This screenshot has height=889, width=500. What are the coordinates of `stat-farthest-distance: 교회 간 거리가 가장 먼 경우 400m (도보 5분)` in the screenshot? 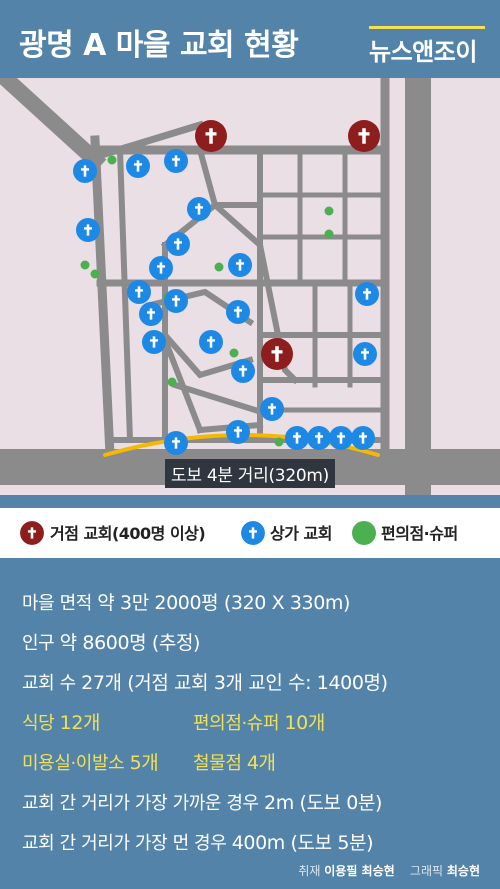 It's located at (198, 841).